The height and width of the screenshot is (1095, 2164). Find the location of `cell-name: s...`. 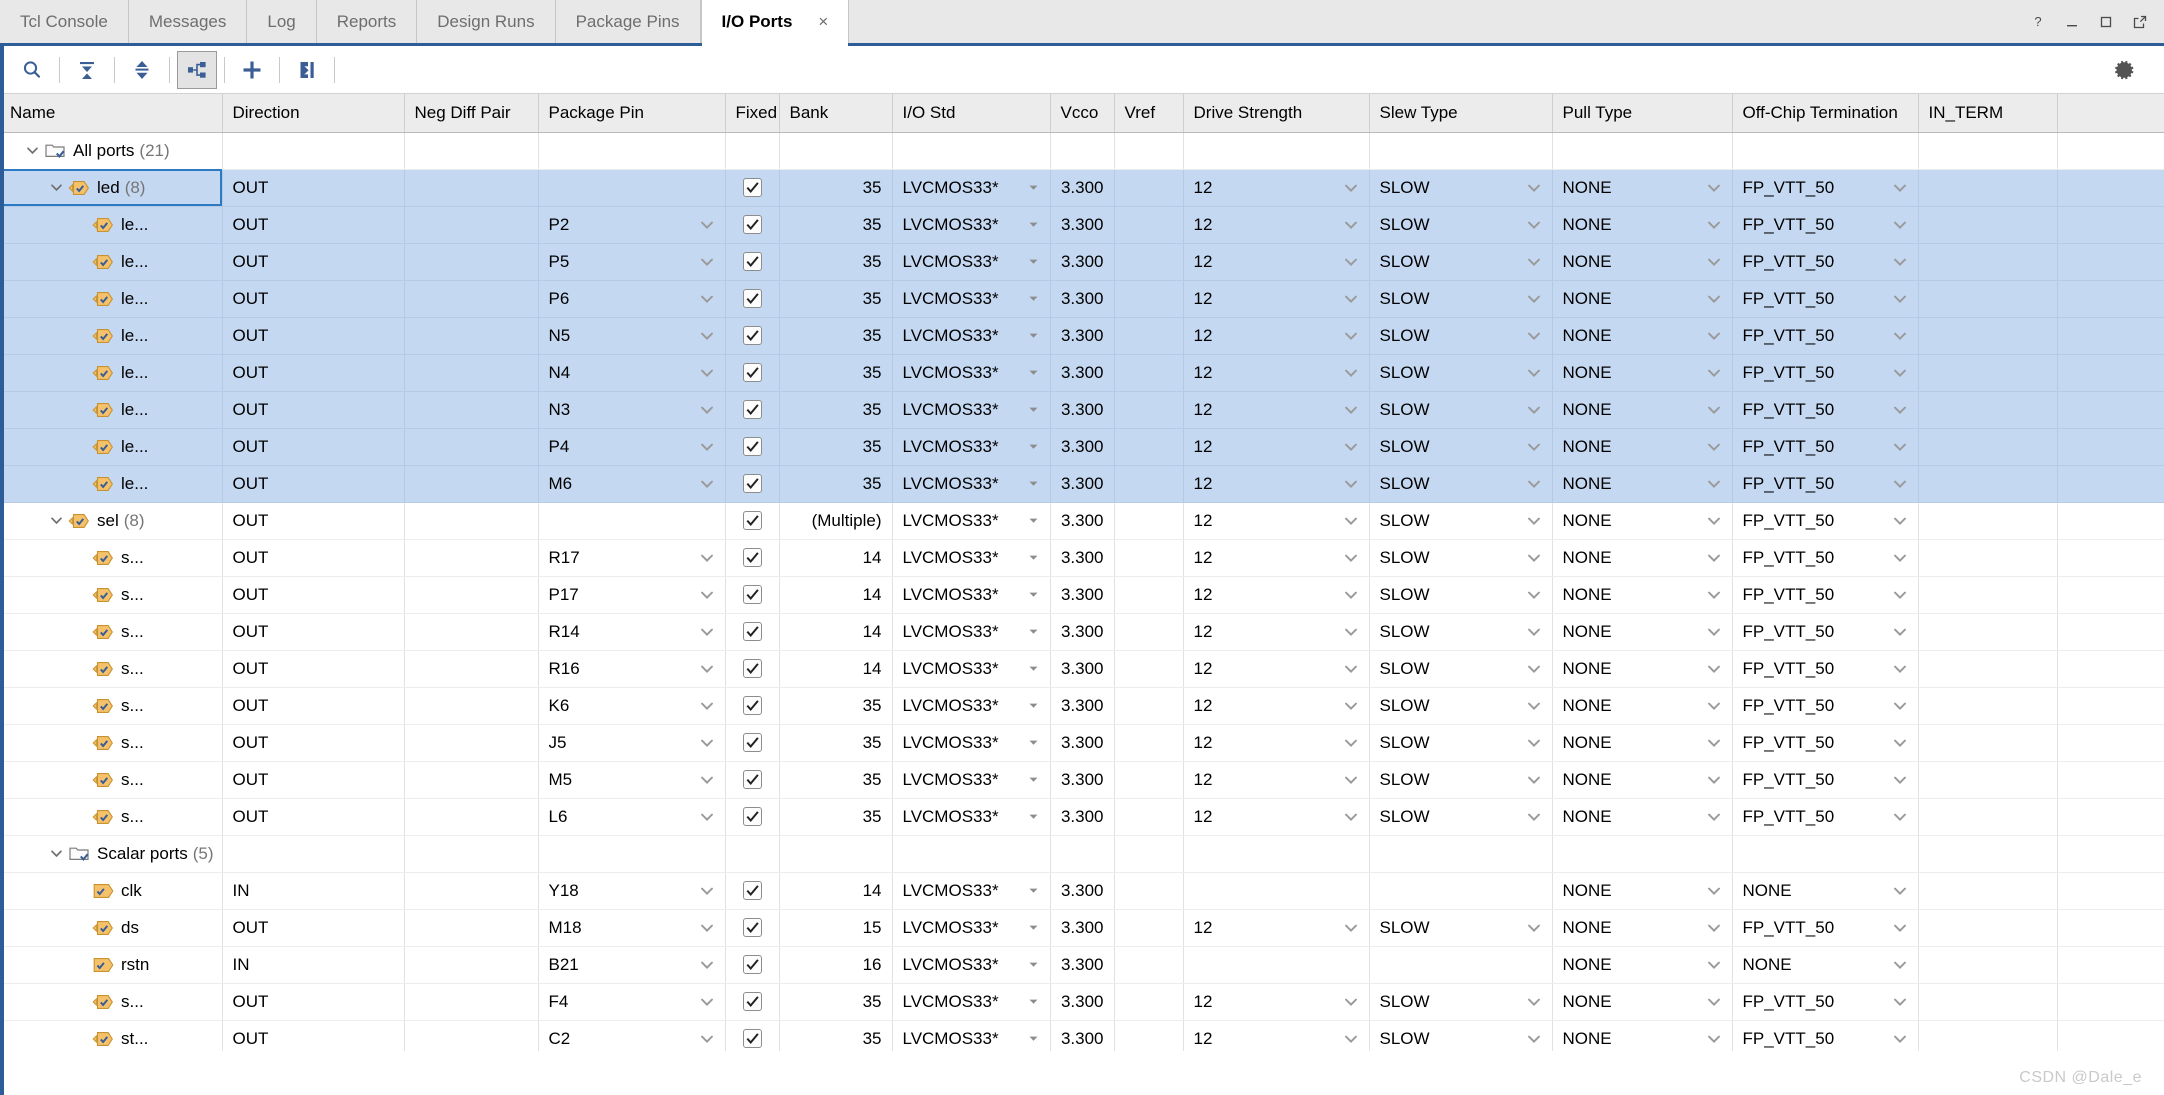

cell-name: s... is located at coordinates (111, 632).